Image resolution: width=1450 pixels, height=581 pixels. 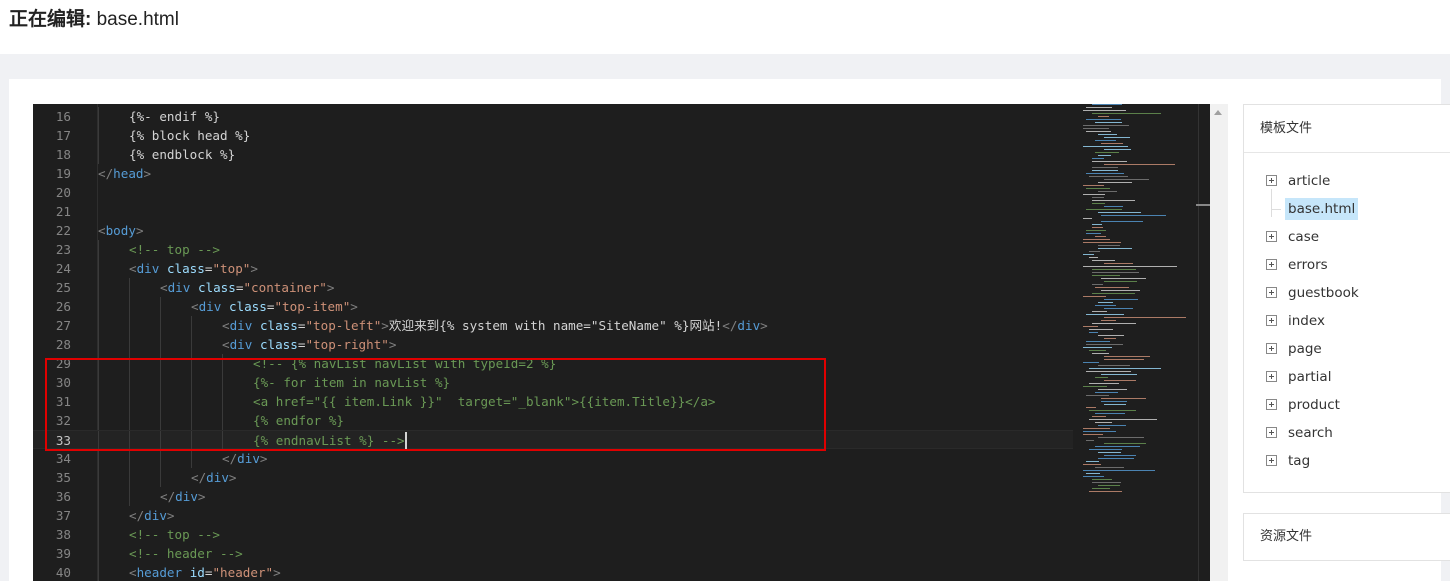 I want to click on tree-folder-item: case, so click(x=1347, y=237).